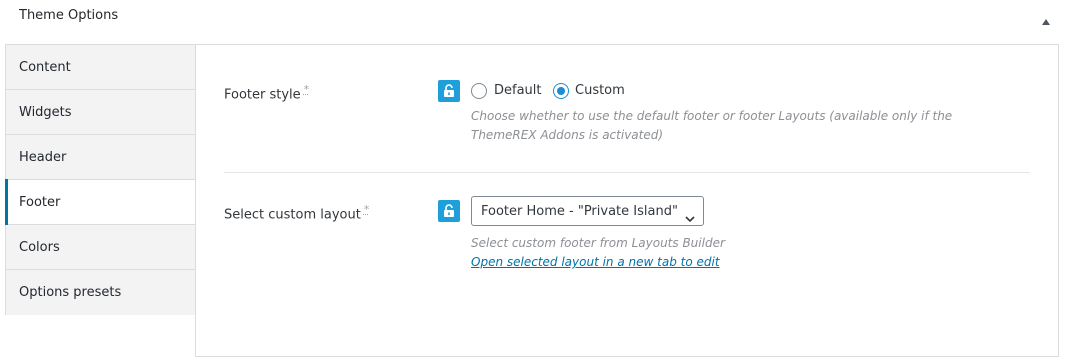 This screenshot has height=364, width=1065. Describe the element at coordinates (45, 67) in the screenshot. I see `tab-label: Content` at that location.